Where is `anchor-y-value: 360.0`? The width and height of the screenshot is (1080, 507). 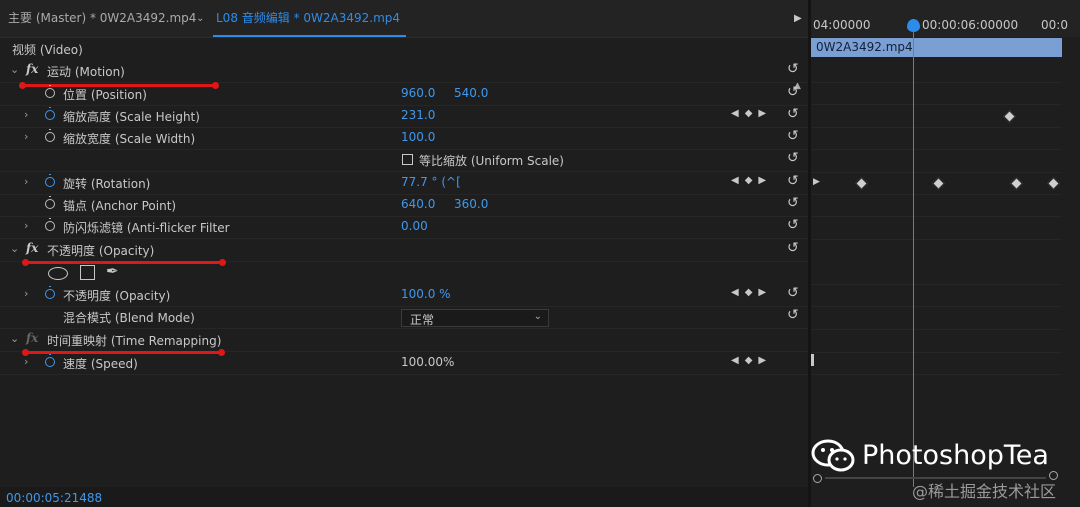 anchor-y-value: 360.0 is located at coordinates (471, 204).